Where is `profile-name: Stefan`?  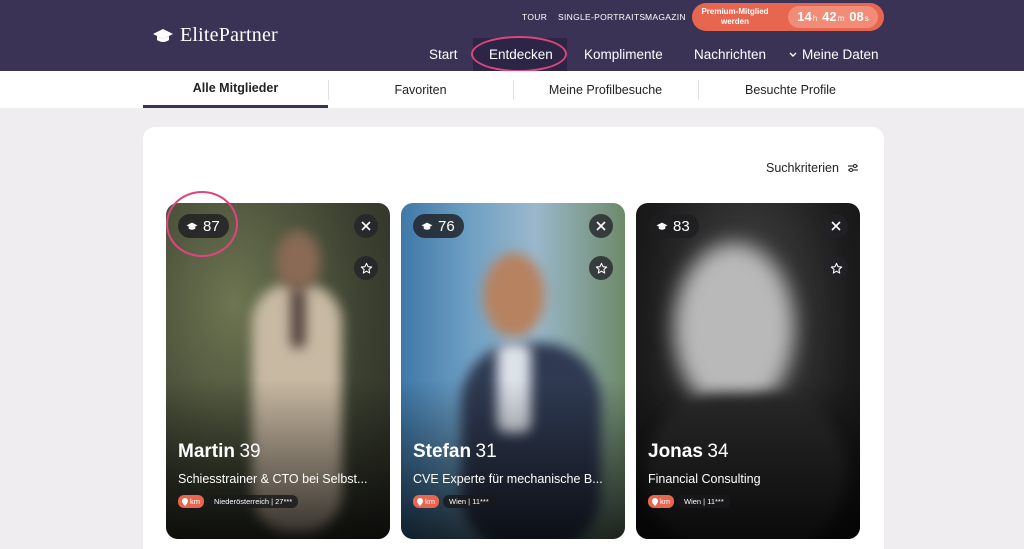 profile-name: Stefan is located at coordinates (442, 451).